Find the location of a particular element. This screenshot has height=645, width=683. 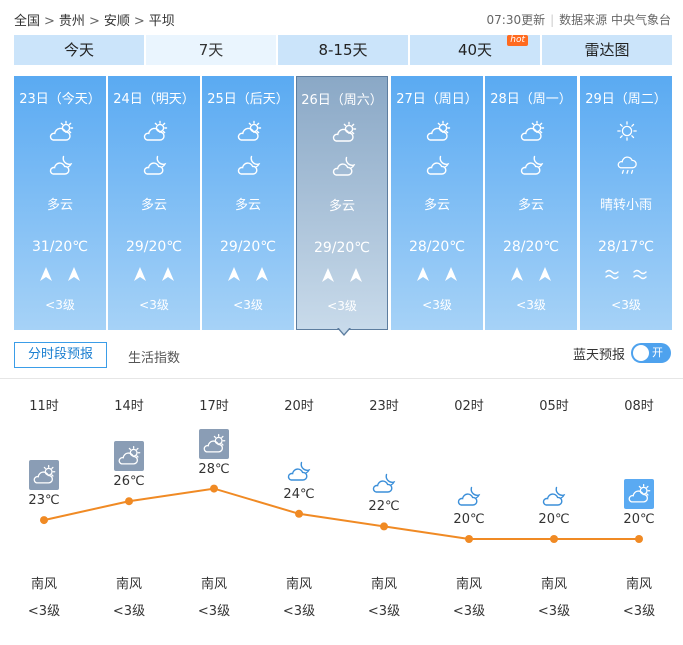

hourly-temp: 22℃ is located at coordinates (384, 507).